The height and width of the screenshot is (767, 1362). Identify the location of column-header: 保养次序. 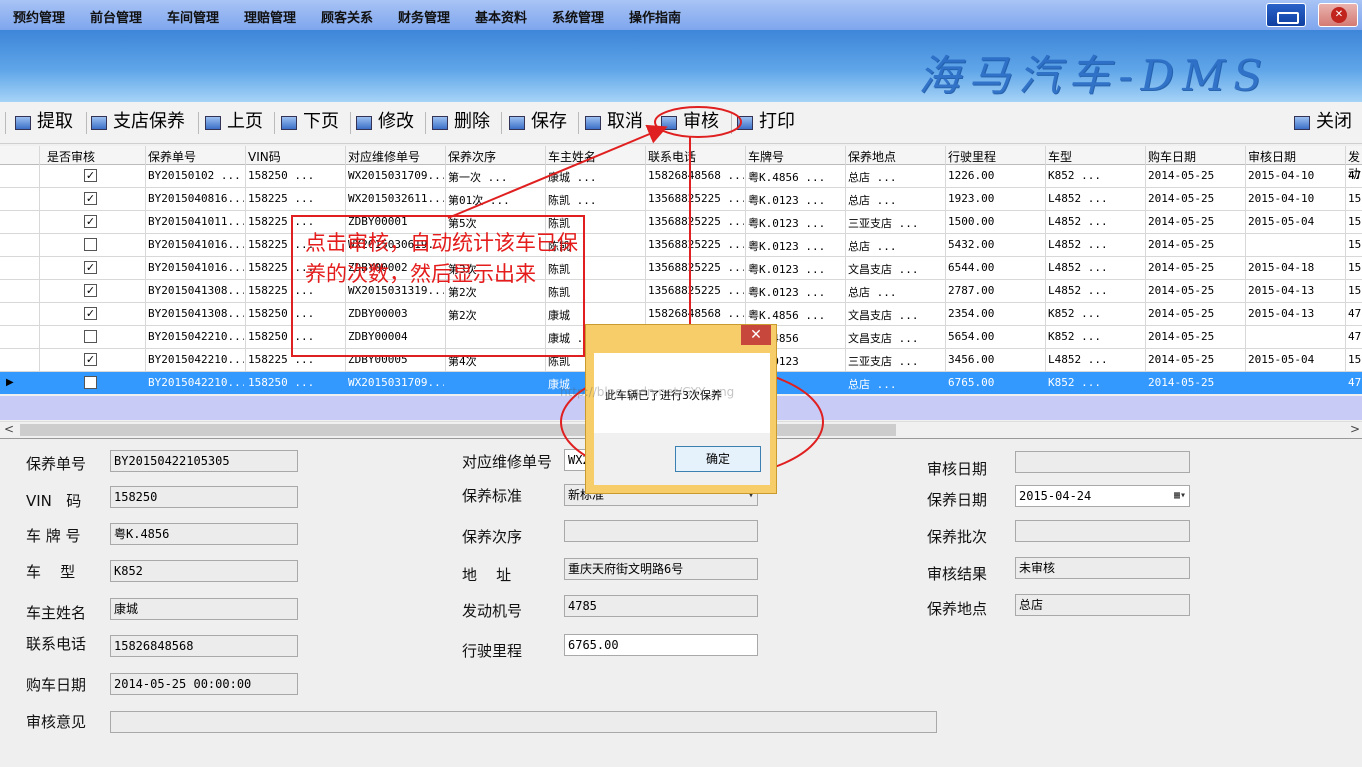
(472, 156).